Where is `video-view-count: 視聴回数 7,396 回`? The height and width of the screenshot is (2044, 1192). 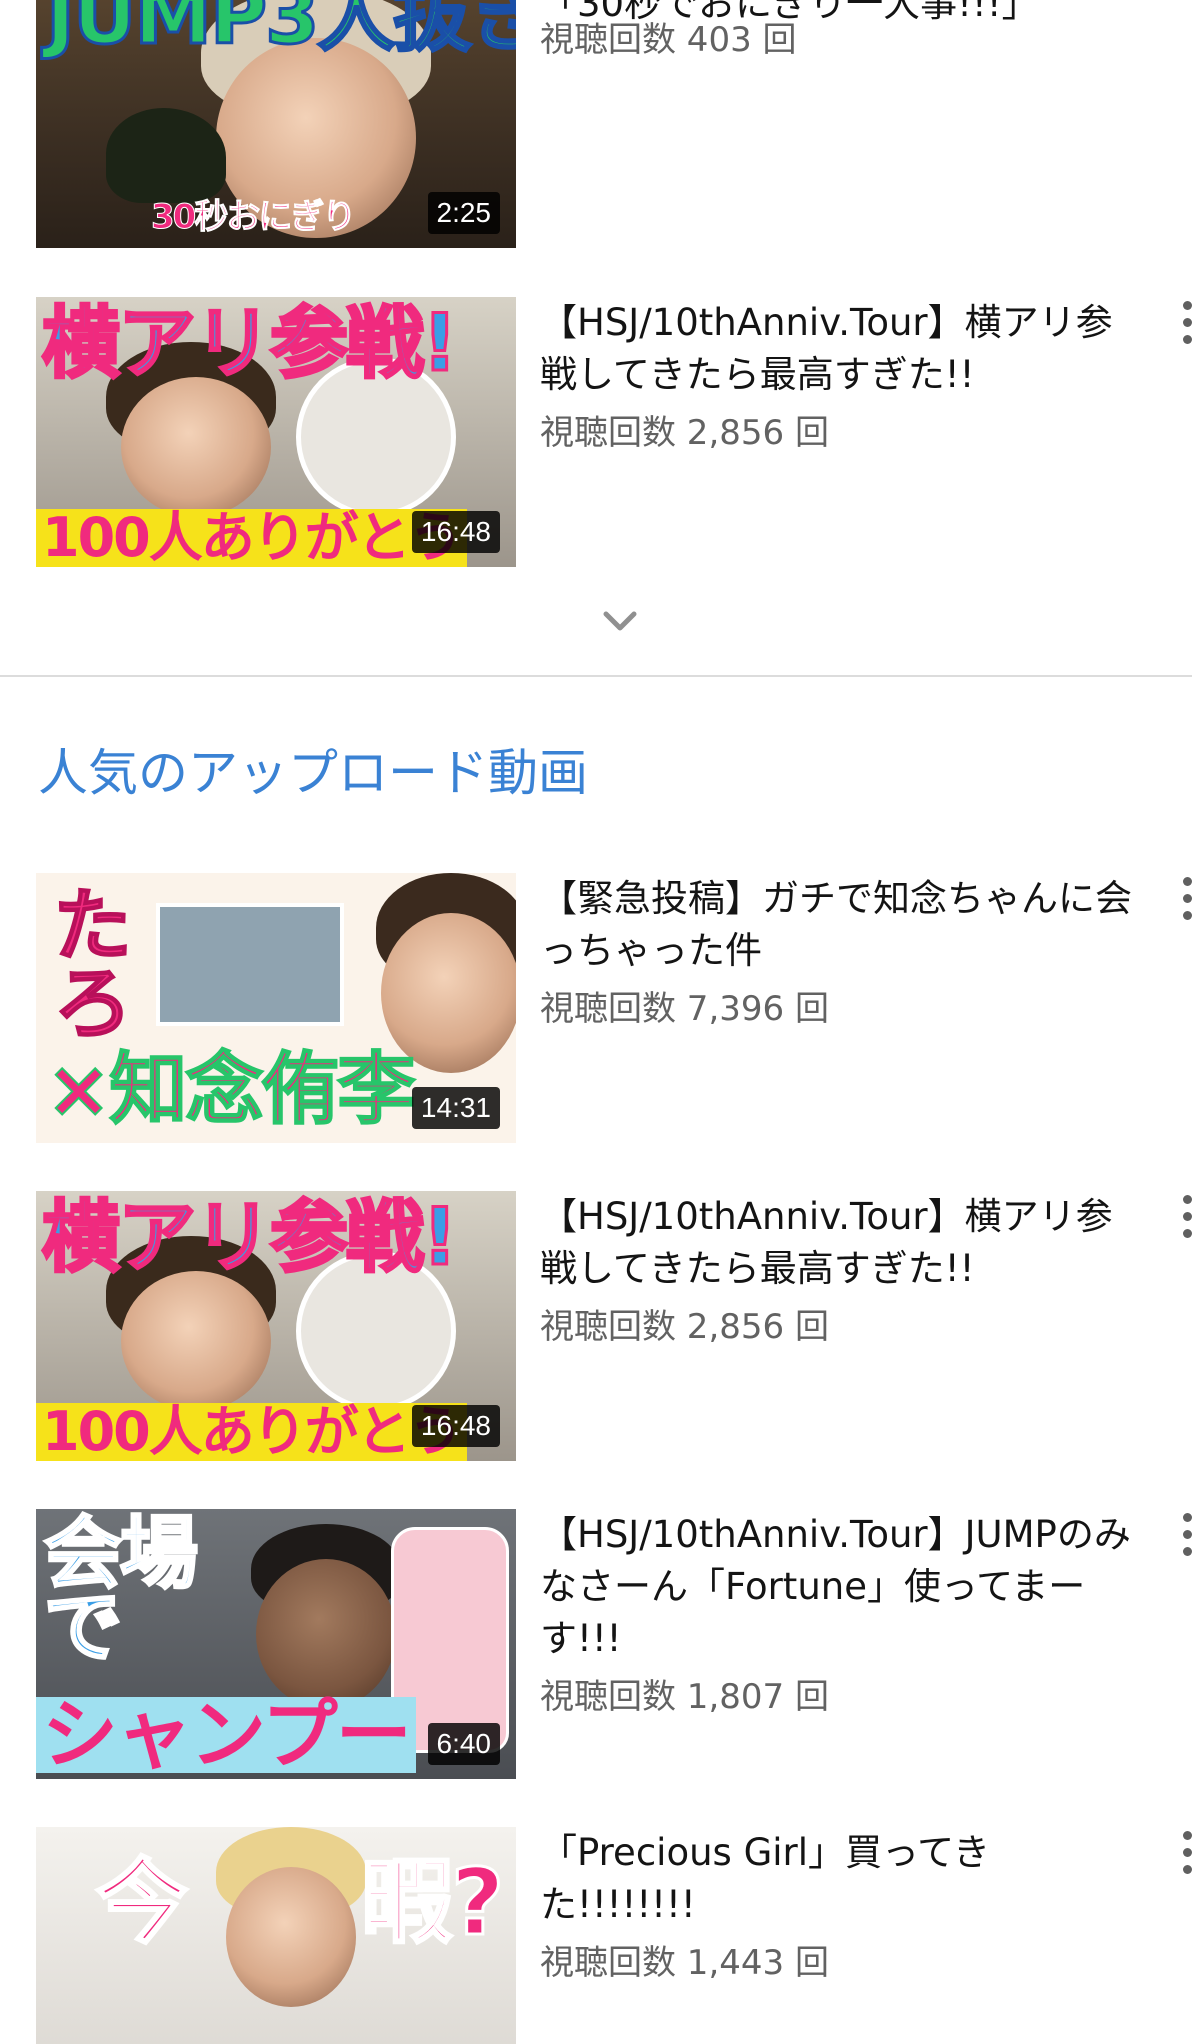
video-view-count: 視聴回数 7,396 回 is located at coordinates (684, 1009).